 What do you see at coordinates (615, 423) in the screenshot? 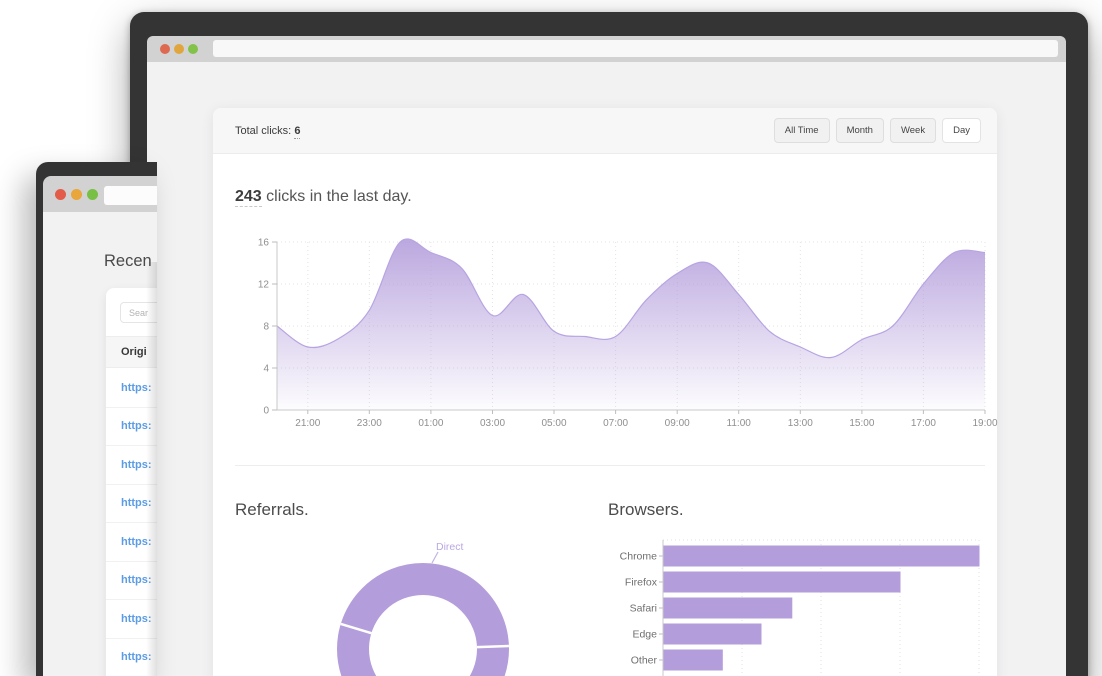
I see `svg-text: 07:00` at bounding box center [615, 423].